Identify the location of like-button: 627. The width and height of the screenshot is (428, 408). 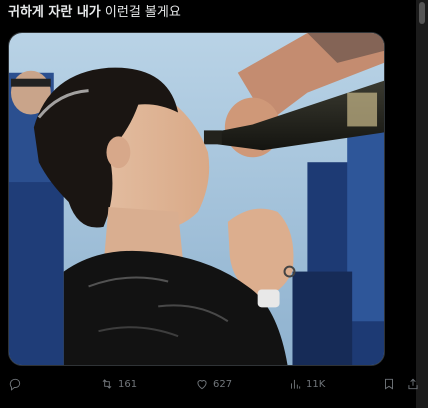
(213, 384).